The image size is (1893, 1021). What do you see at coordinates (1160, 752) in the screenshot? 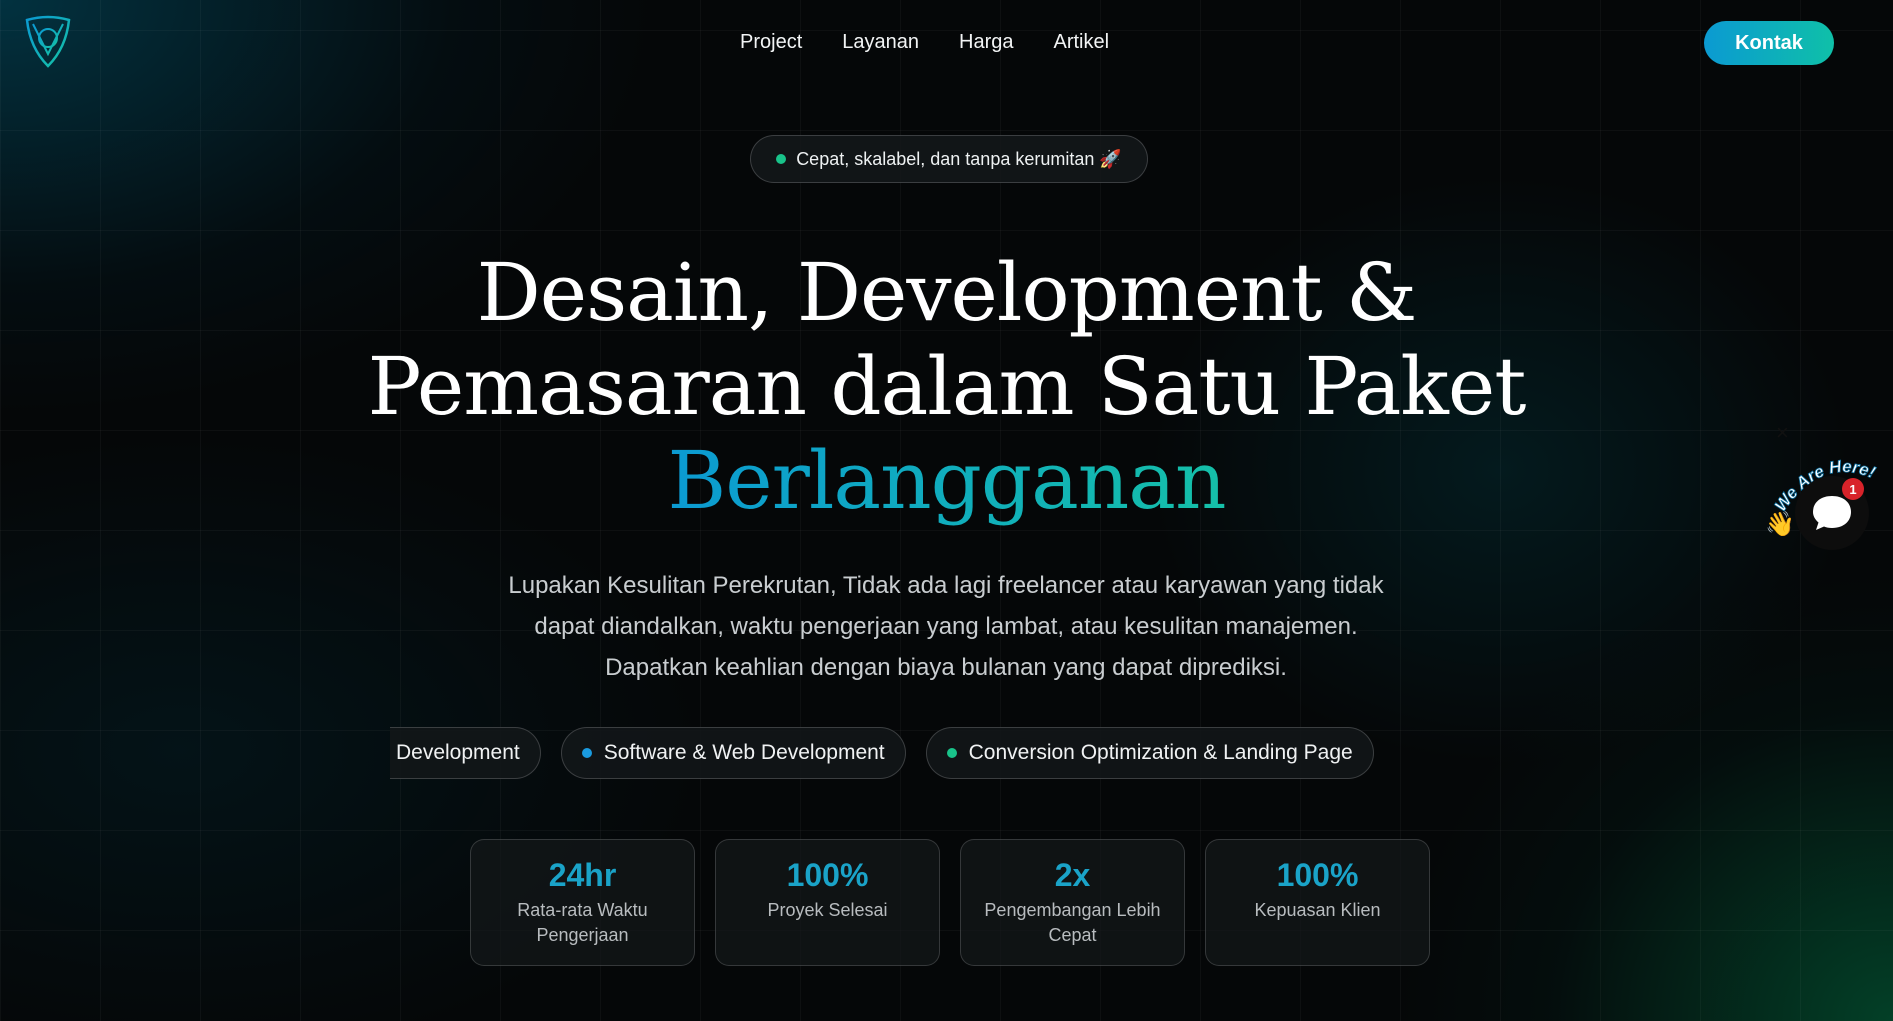
I see `service-chip-label: Conversion Optimization & Landing Page` at bounding box center [1160, 752].